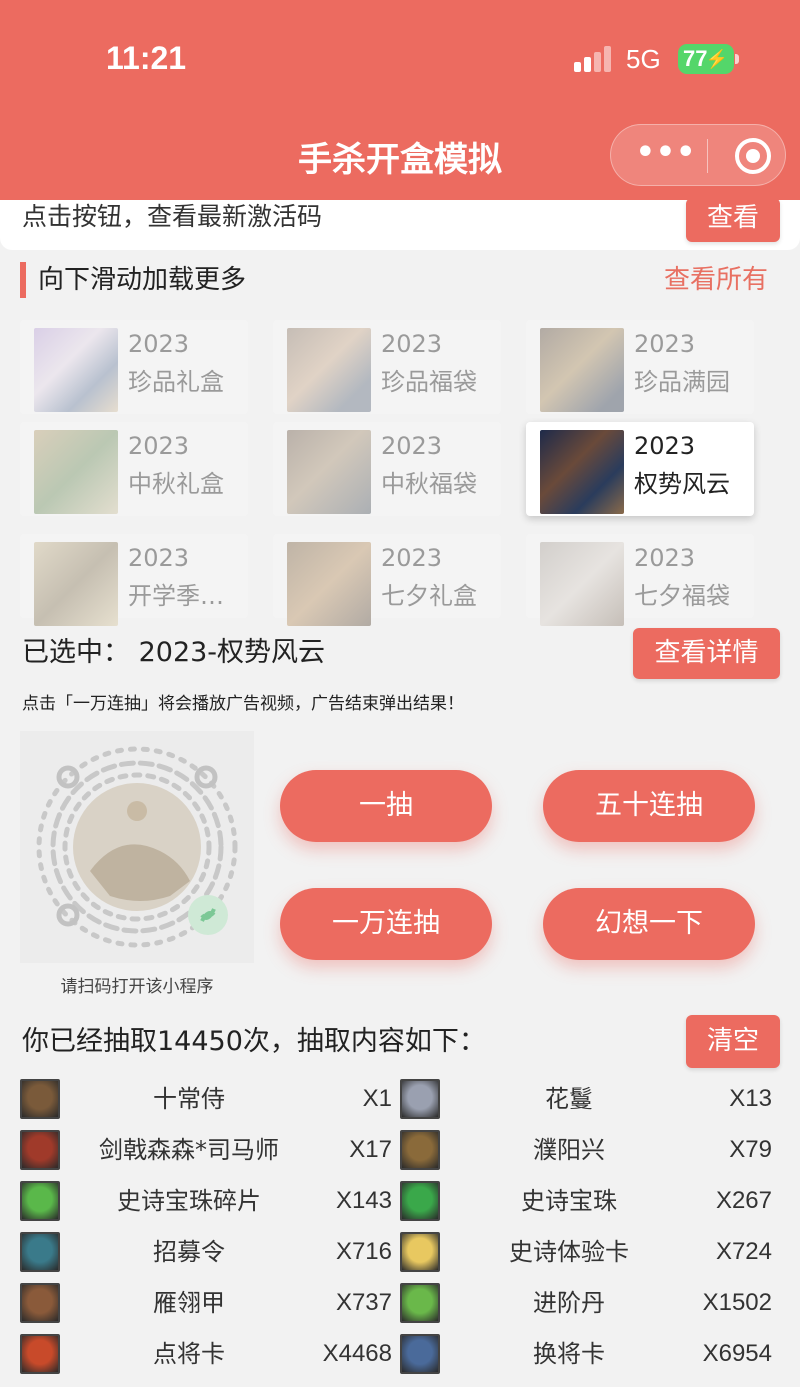 The width and height of the screenshot is (800, 1387). Describe the element at coordinates (377, 1098) in the screenshot. I see `item-count: X1` at that location.